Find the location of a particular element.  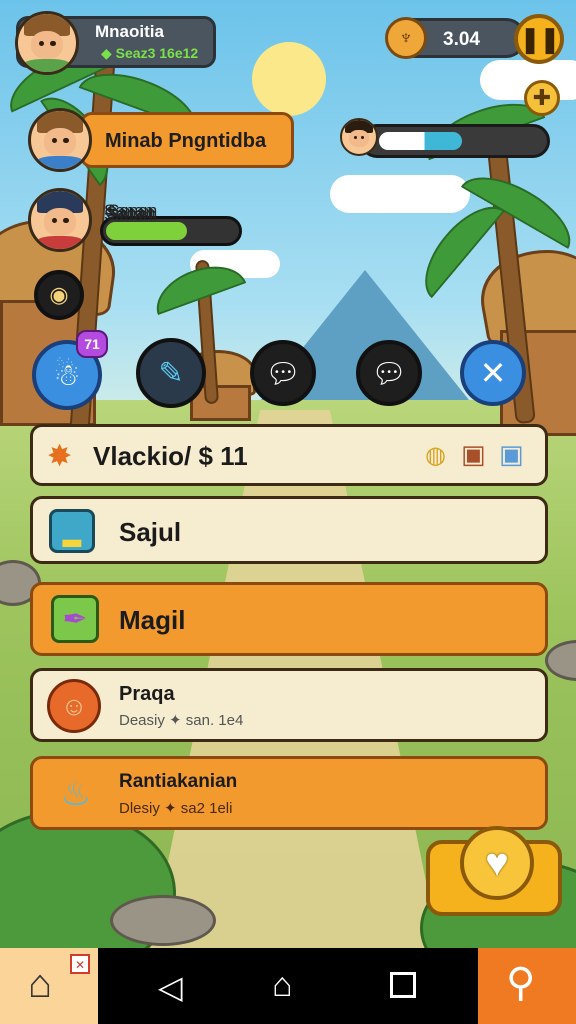

quest-giver-avatar is located at coordinates (60, 140).